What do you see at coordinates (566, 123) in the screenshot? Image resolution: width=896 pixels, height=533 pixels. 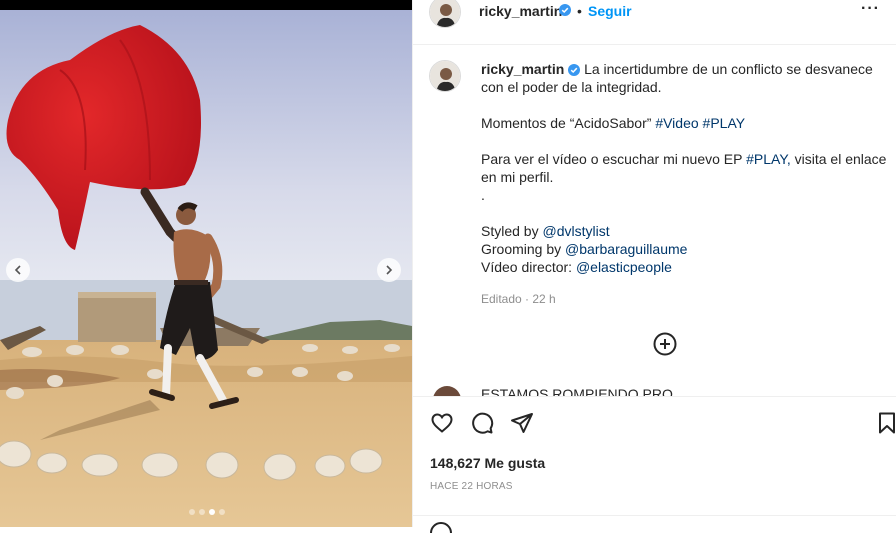 I see `caption-line: Momentos de “AcidoSabor”` at bounding box center [566, 123].